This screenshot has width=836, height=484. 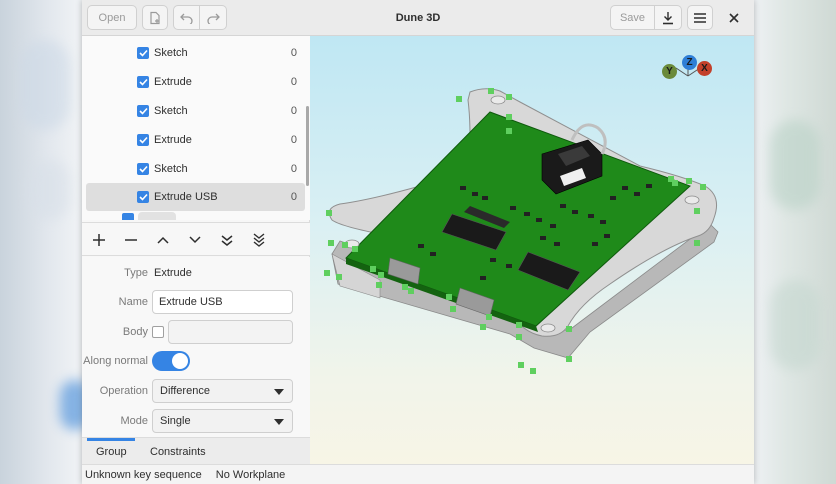 I want to click on redo-icon, so click(x=213, y=18).